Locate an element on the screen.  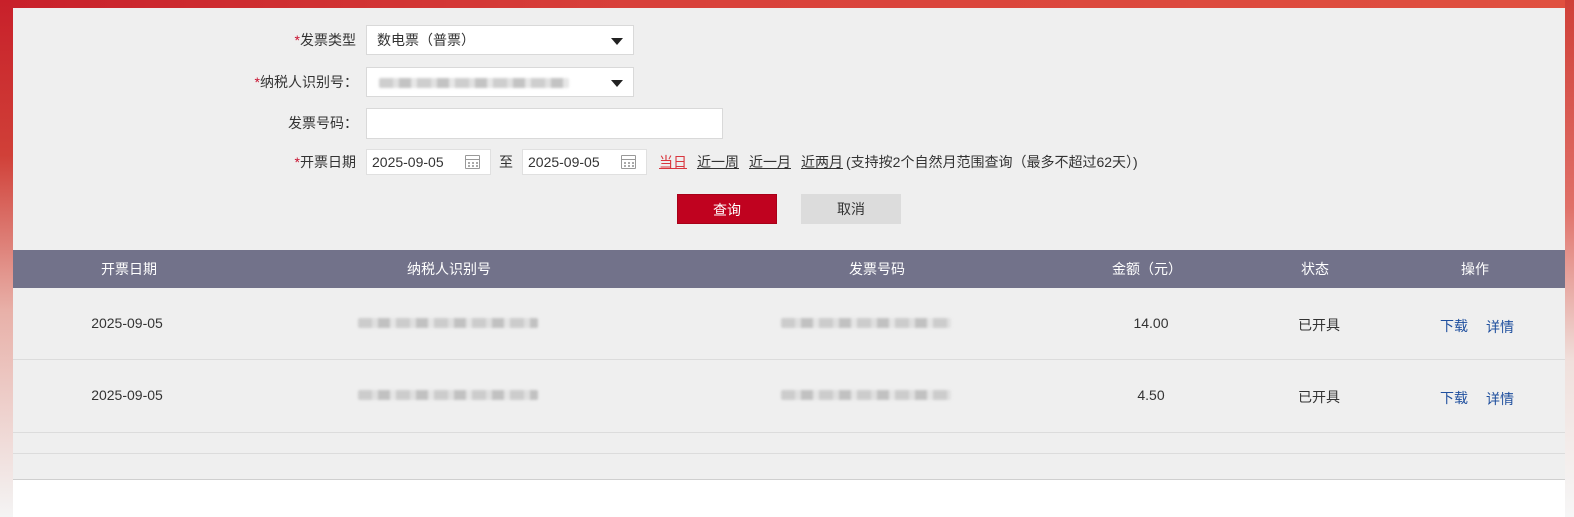
table-row: 2025-09-05 4.50 已开具 下载 详情 is located at coordinates (789, 396).